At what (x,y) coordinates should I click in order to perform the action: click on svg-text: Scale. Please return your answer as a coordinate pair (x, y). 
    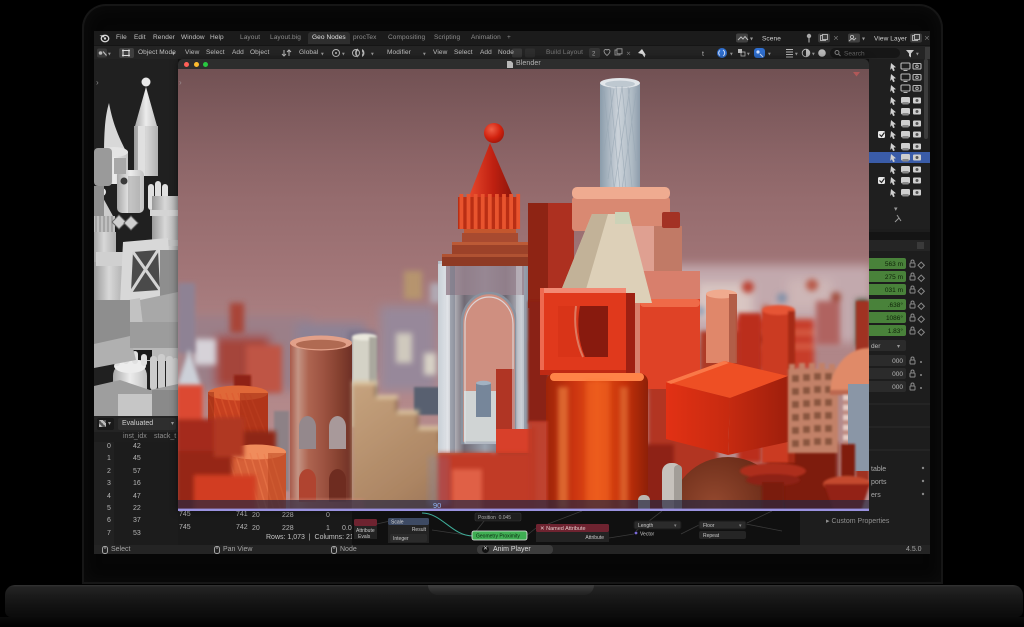
    Looking at the image, I should click on (397, 523).